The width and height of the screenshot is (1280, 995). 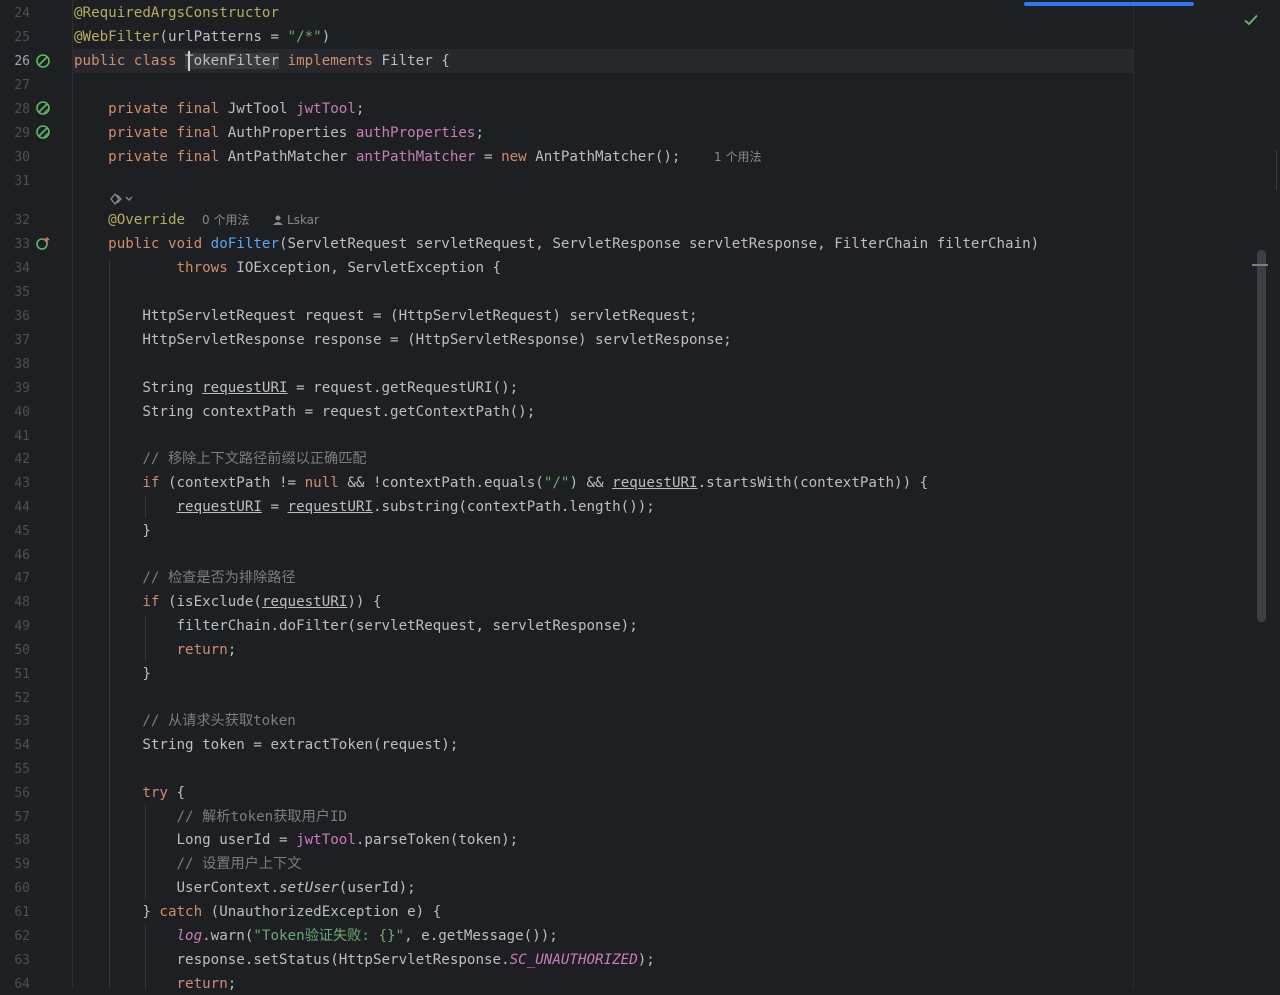 I want to click on code-line-50: return;, so click(x=155, y=650).